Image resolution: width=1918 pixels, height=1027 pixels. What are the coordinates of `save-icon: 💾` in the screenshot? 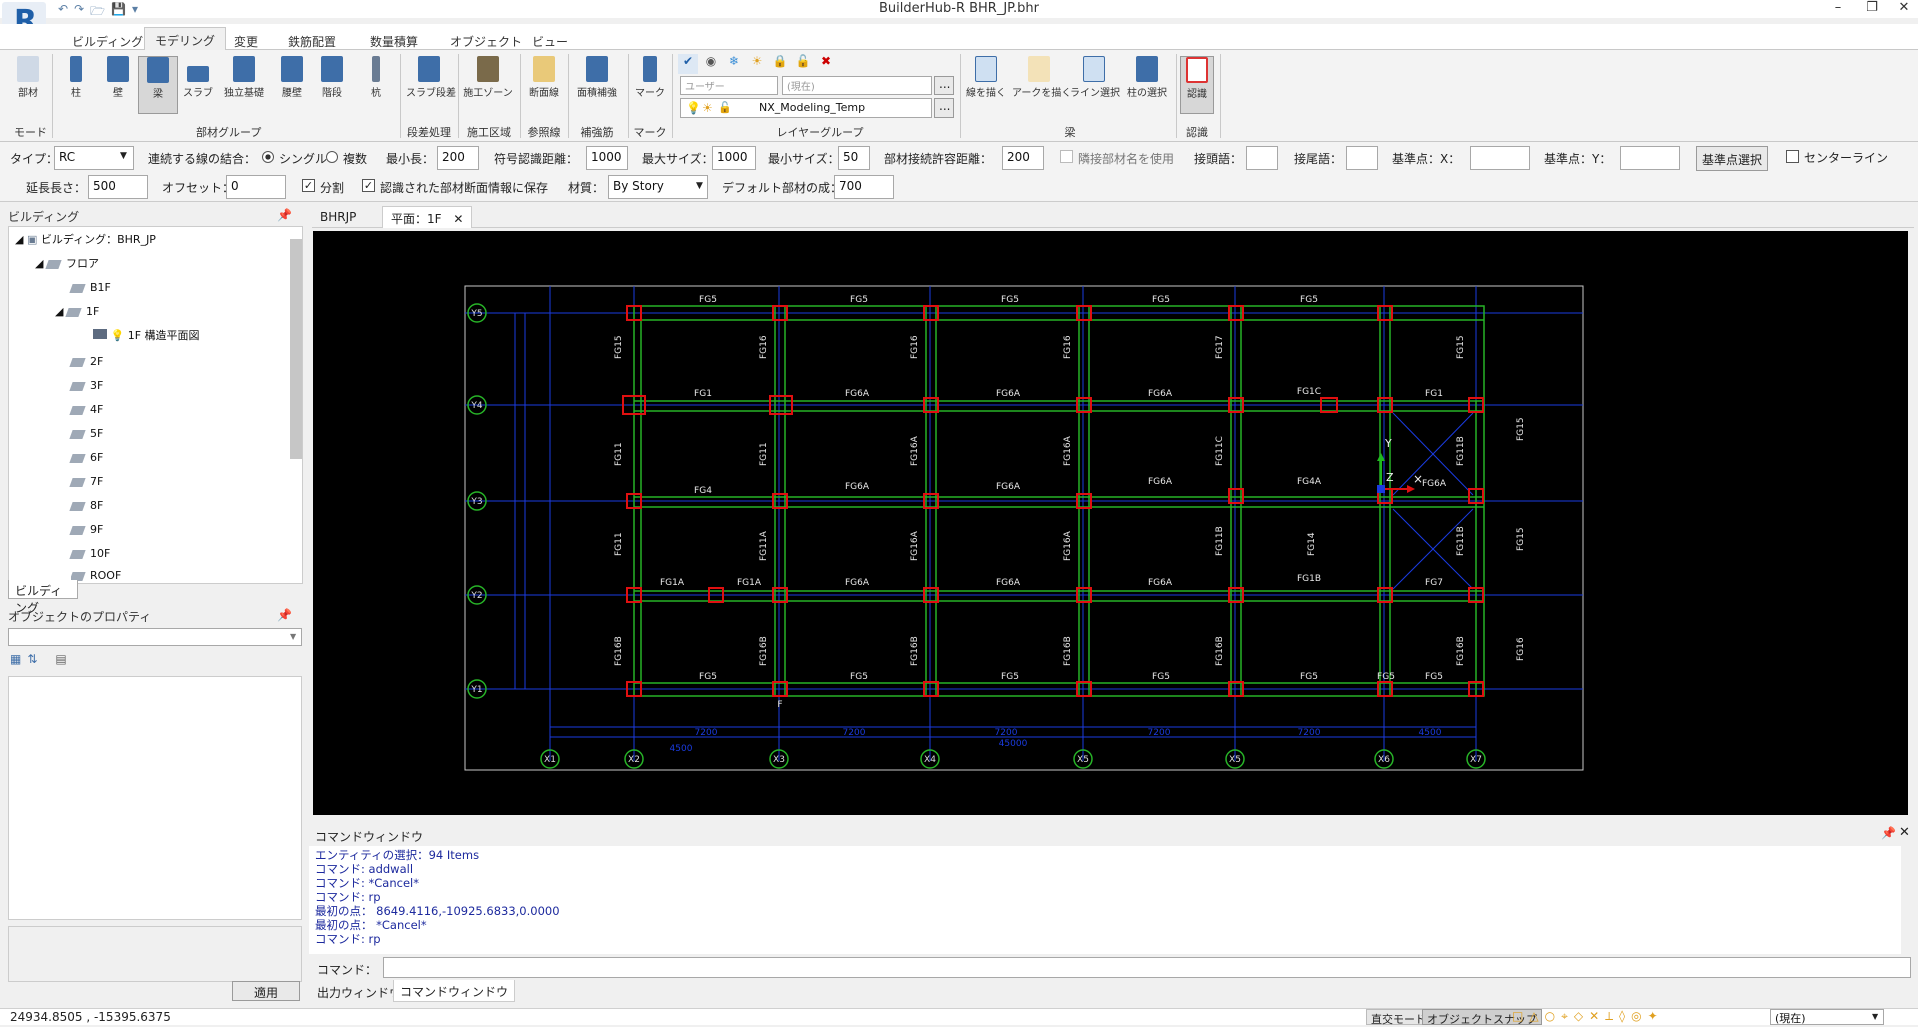 It's located at (118, 10).